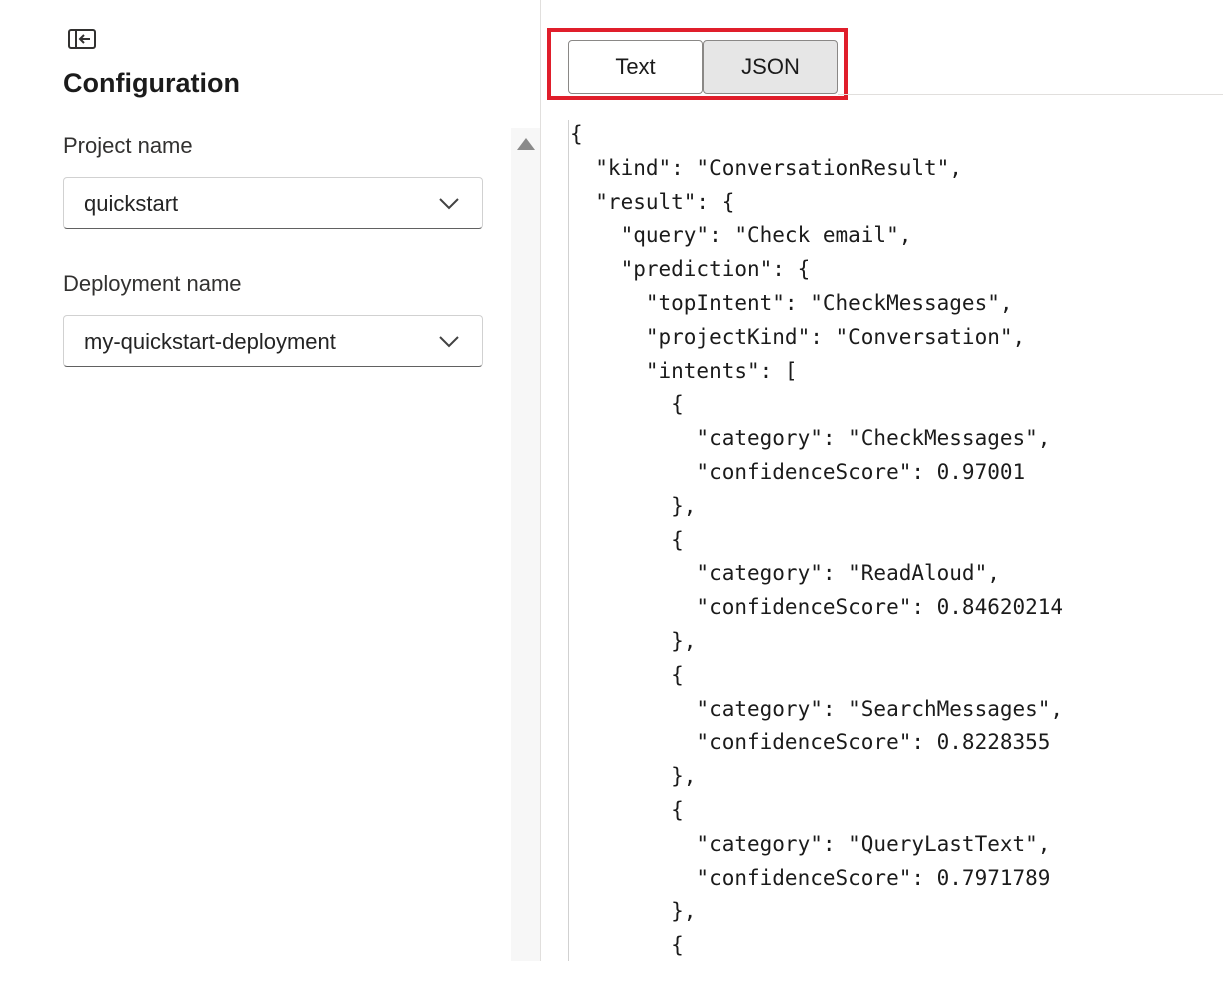 The height and width of the screenshot is (981, 1223). What do you see at coordinates (791, 302) in the screenshot?
I see `json-line: "topIntent": "CheckMessages",` at bounding box center [791, 302].